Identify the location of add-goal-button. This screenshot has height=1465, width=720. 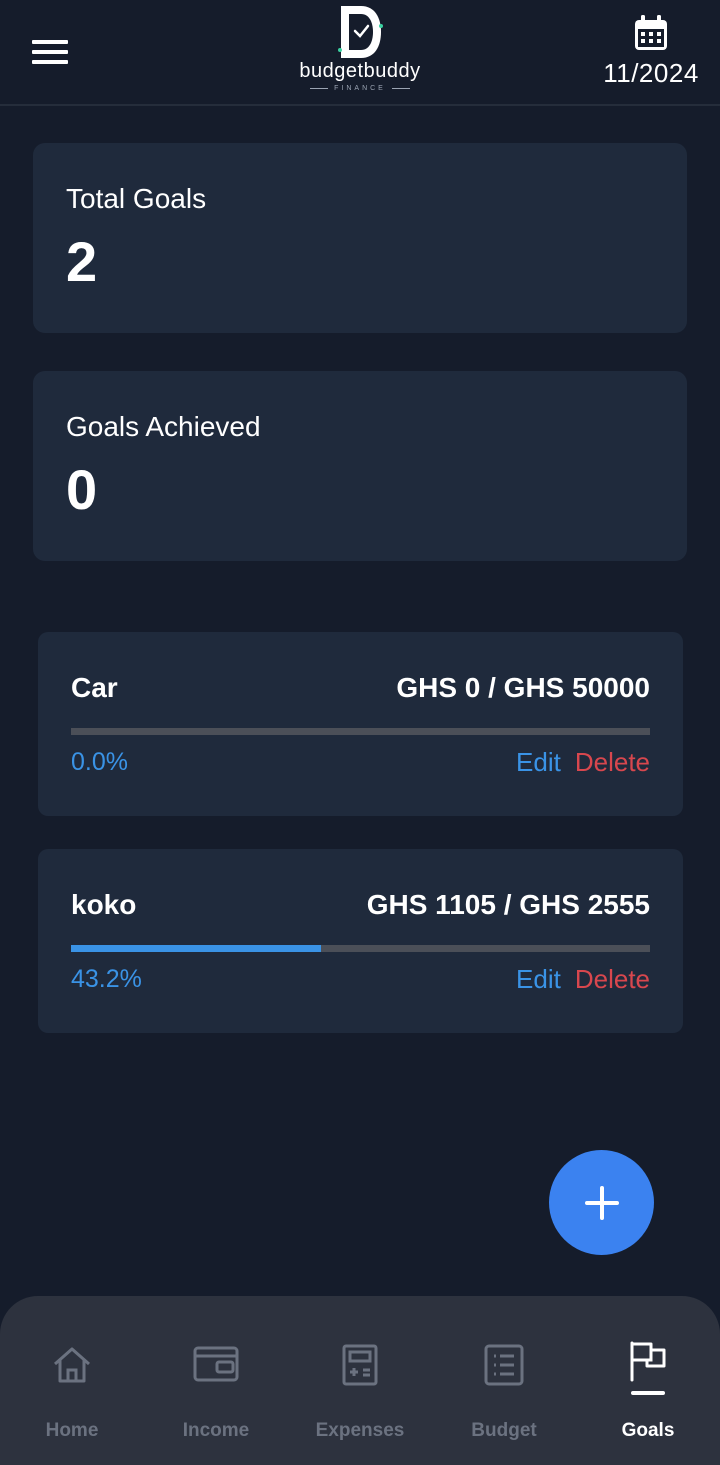
(601, 1202).